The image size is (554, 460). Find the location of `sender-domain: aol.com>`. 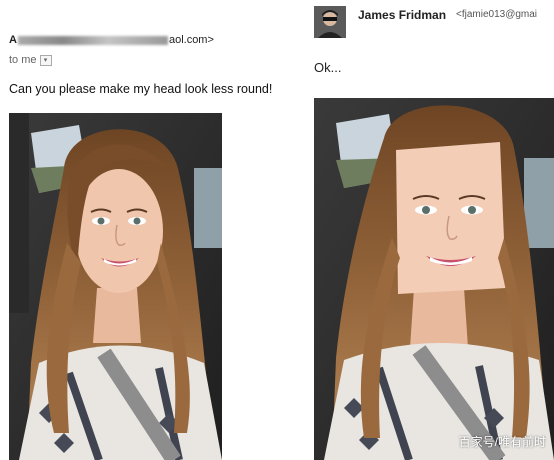

sender-domain: aol.com> is located at coordinates (191, 40).